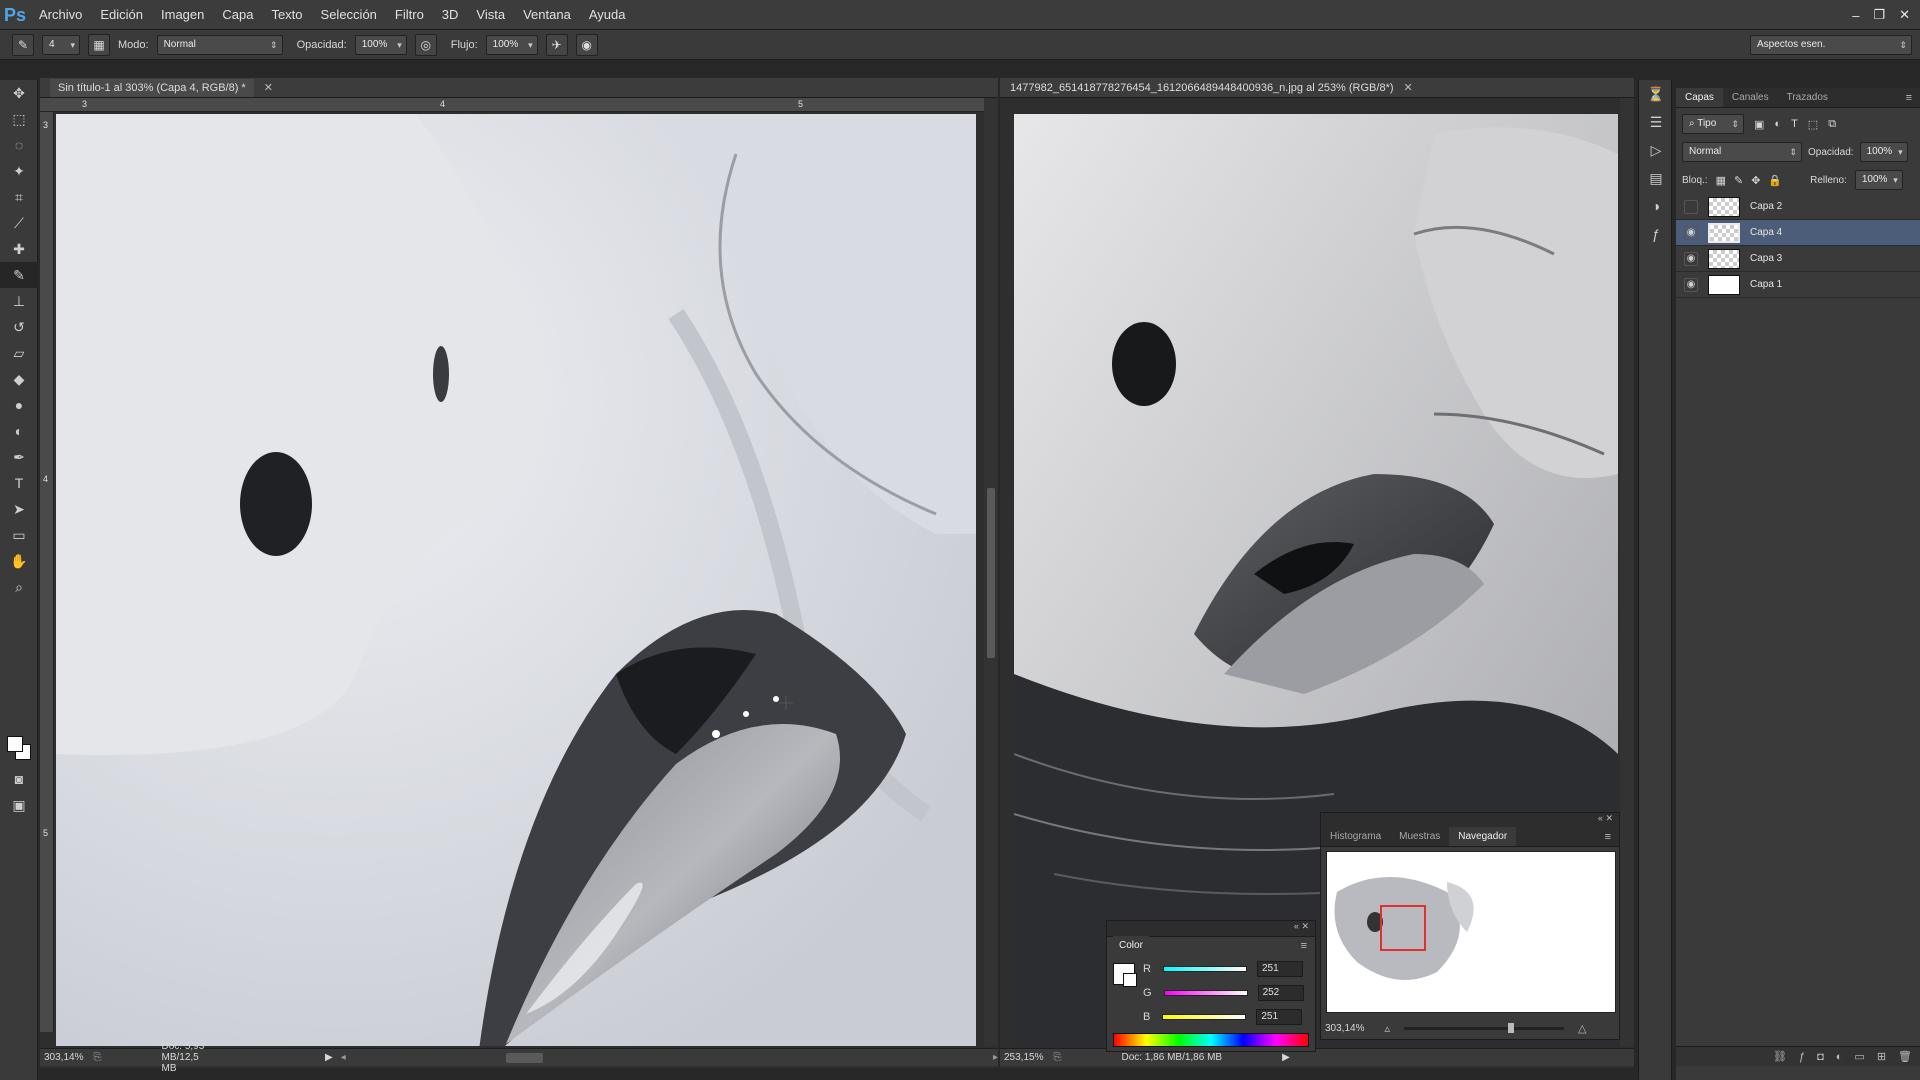 The width and height of the screenshot is (1920, 1080). I want to click on scrollbar-thumb, so click(991, 573).